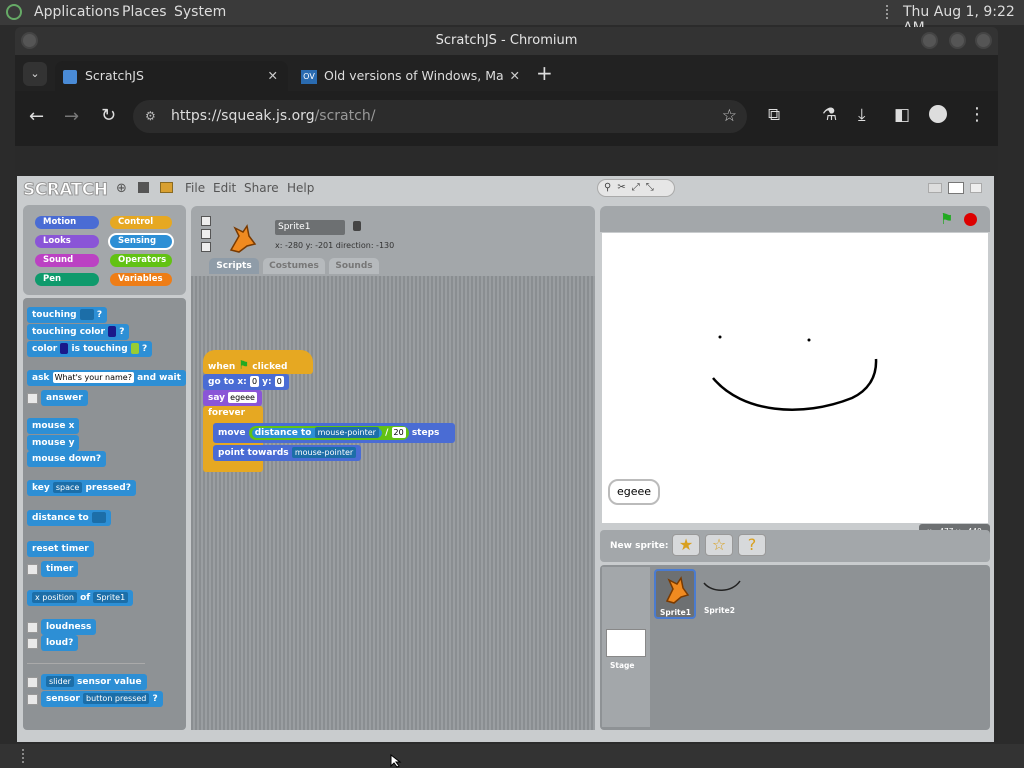 Image resolution: width=1024 pixels, height=768 pixels. What do you see at coordinates (232, 398) in the screenshot?
I see `say-block: say egeee` at bounding box center [232, 398].